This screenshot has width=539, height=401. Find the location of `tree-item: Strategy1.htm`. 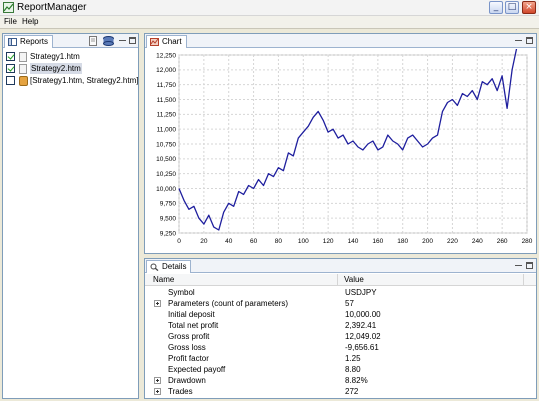

tree-item: Strategy1.htm is located at coordinates (71, 56).